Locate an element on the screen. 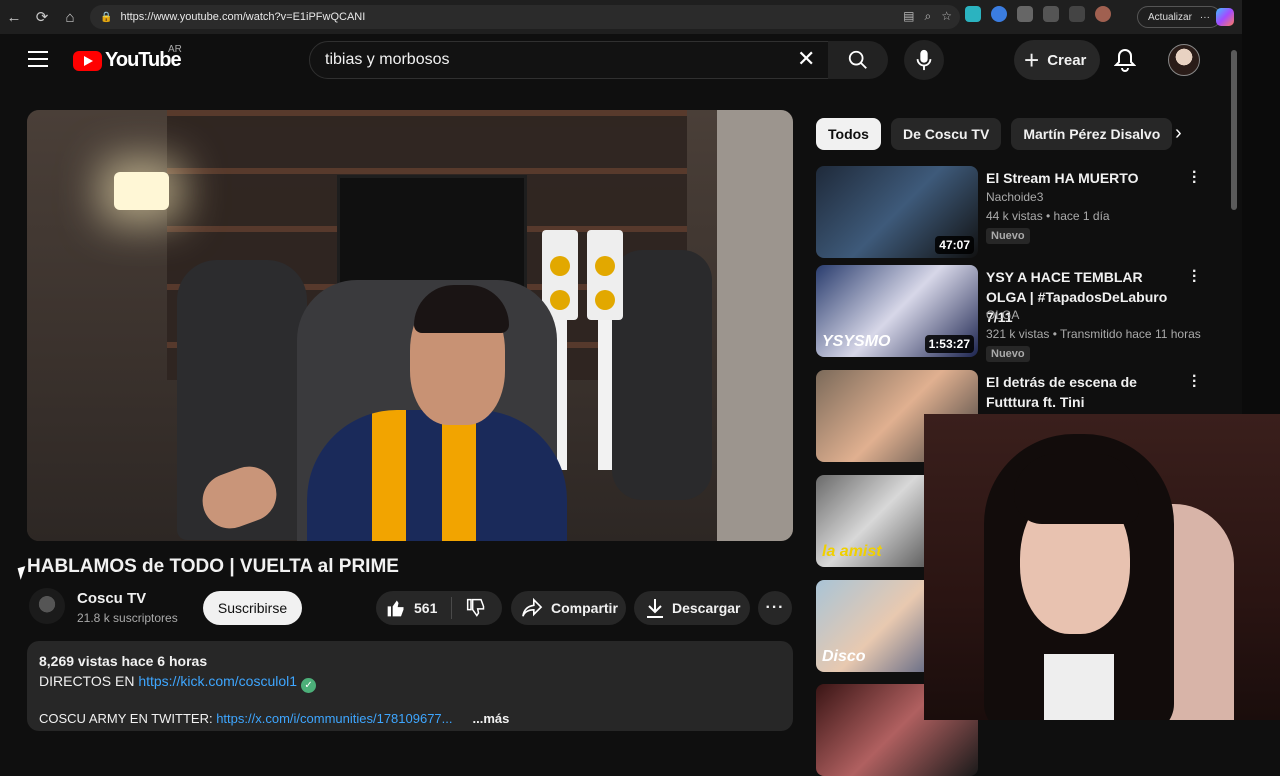 The height and width of the screenshot is (776, 1280). subscribe-button: Suscribirse is located at coordinates (252, 608).